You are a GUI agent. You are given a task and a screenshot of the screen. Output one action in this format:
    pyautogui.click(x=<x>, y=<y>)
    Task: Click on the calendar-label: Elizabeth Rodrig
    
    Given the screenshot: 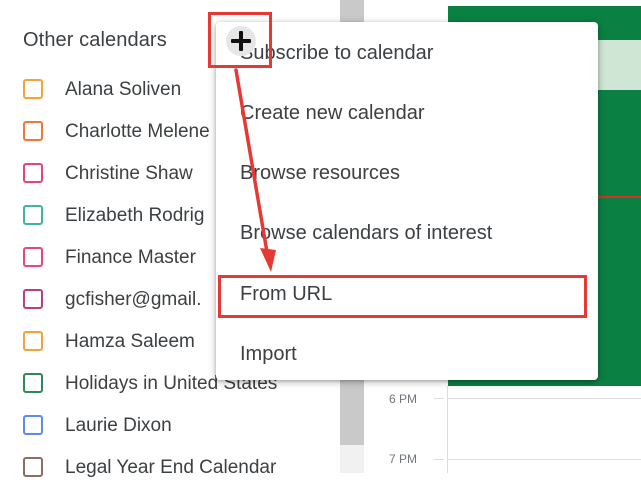 What is the action you would take?
    pyautogui.click(x=135, y=215)
    